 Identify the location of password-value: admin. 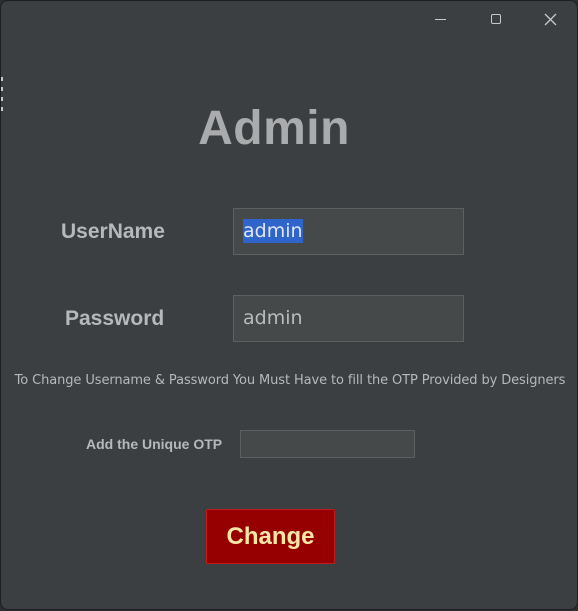
(273, 318).